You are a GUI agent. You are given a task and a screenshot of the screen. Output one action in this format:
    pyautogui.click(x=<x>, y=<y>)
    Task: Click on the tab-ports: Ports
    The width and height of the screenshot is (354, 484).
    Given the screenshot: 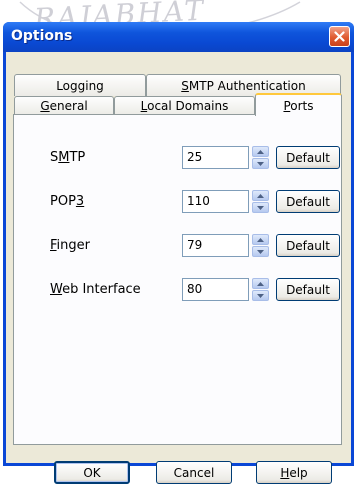 What is the action you would take?
    pyautogui.click(x=298, y=104)
    